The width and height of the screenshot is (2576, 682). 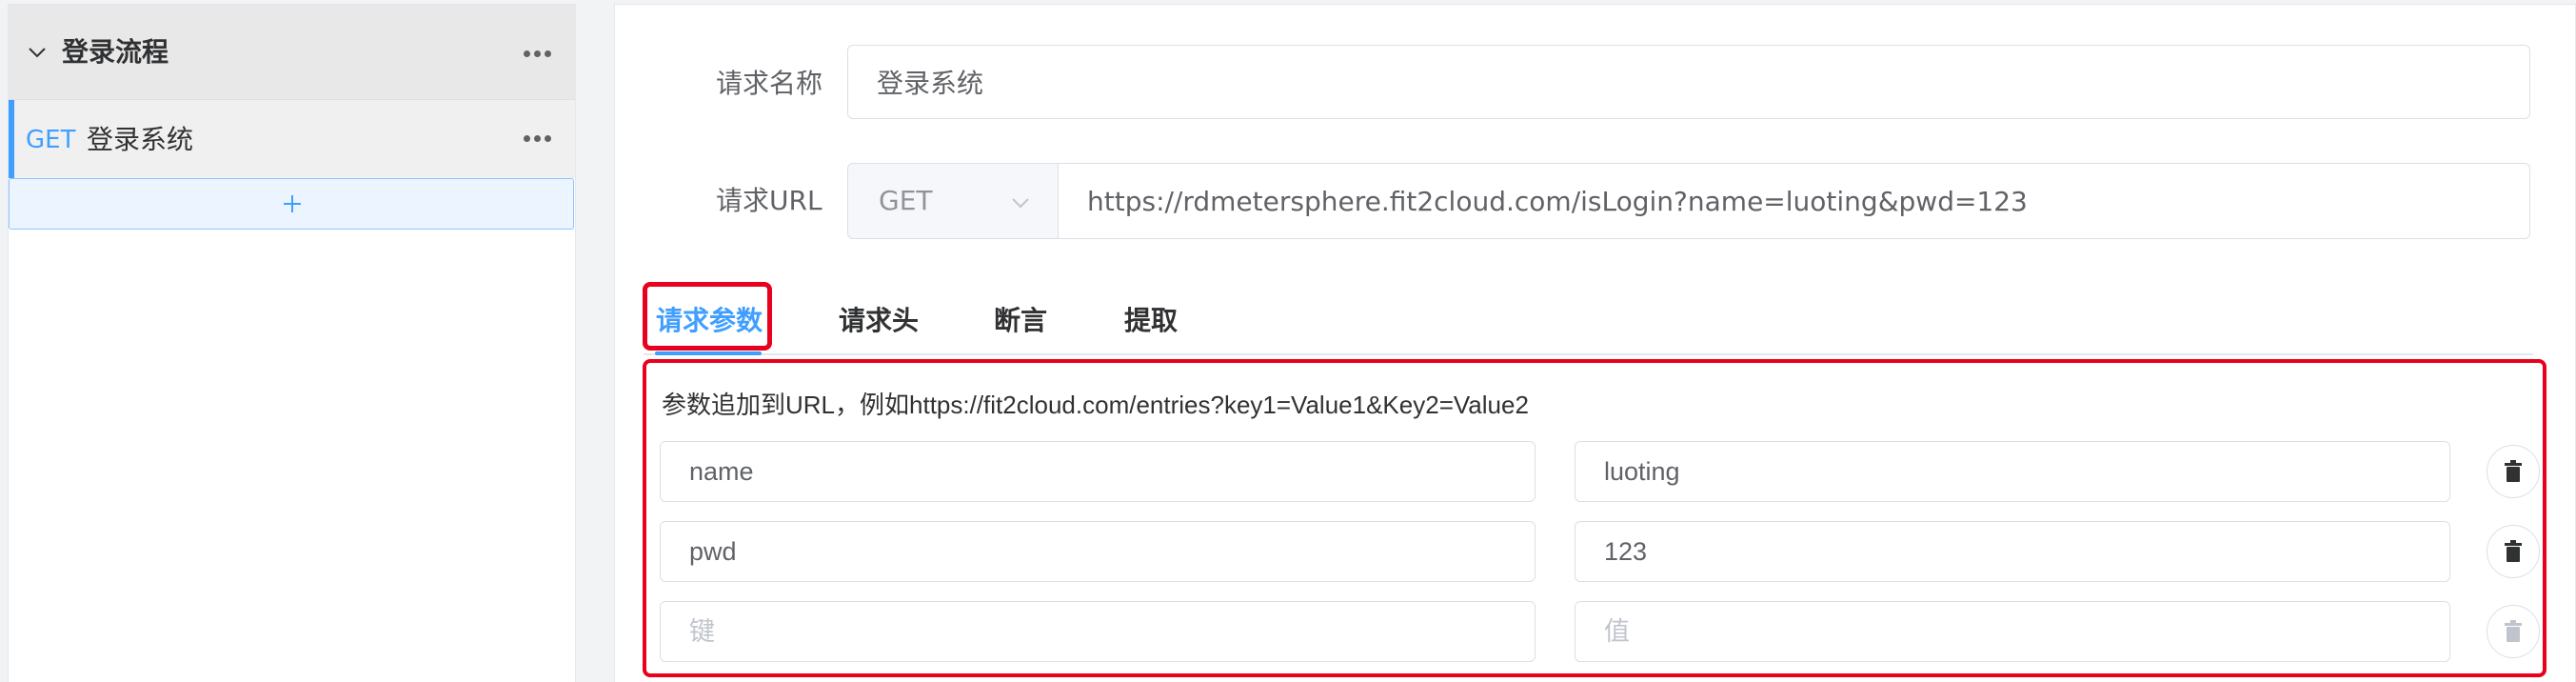 What do you see at coordinates (51, 140) in the screenshot?
I see `request-method-label: GET` at bounding box center [51, 140].